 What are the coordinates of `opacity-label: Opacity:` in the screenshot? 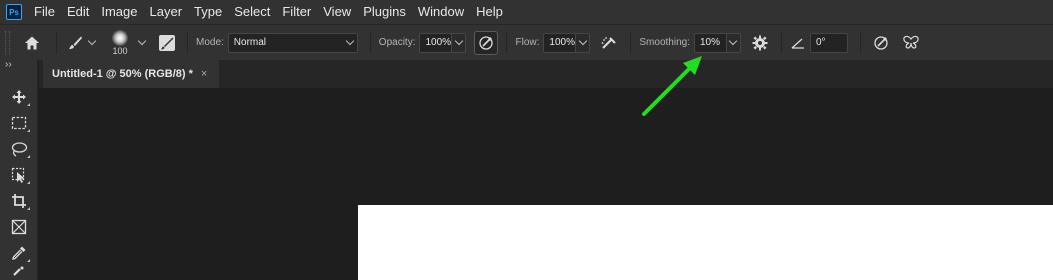 It's located at (397, 42).